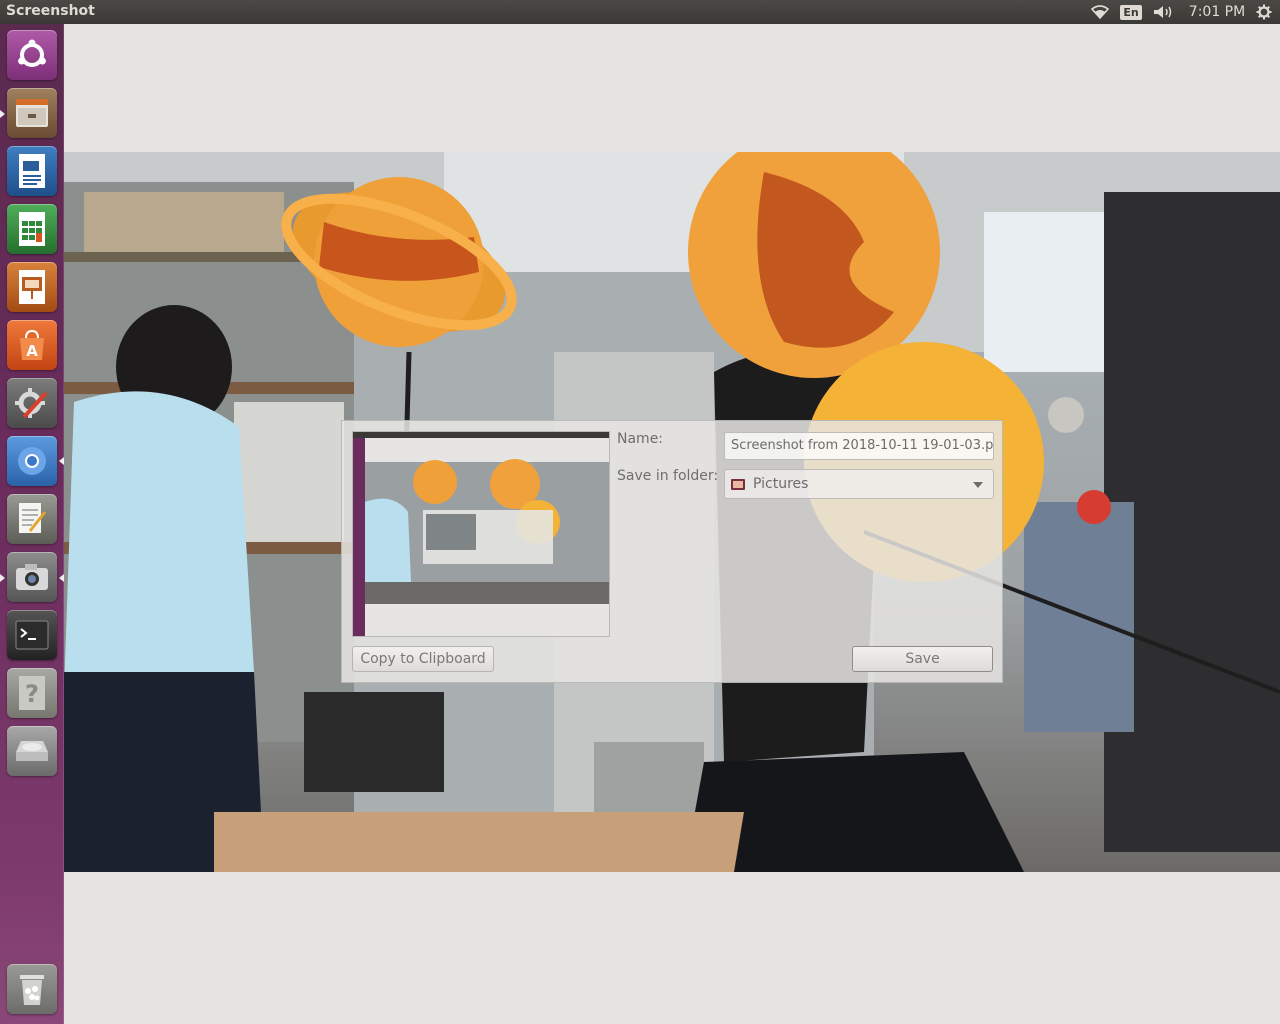 The width and height of the screenshot is (1280, 1024). I want to click on top-panel: Screenshot En 7:01 PM, so click(640, 12).